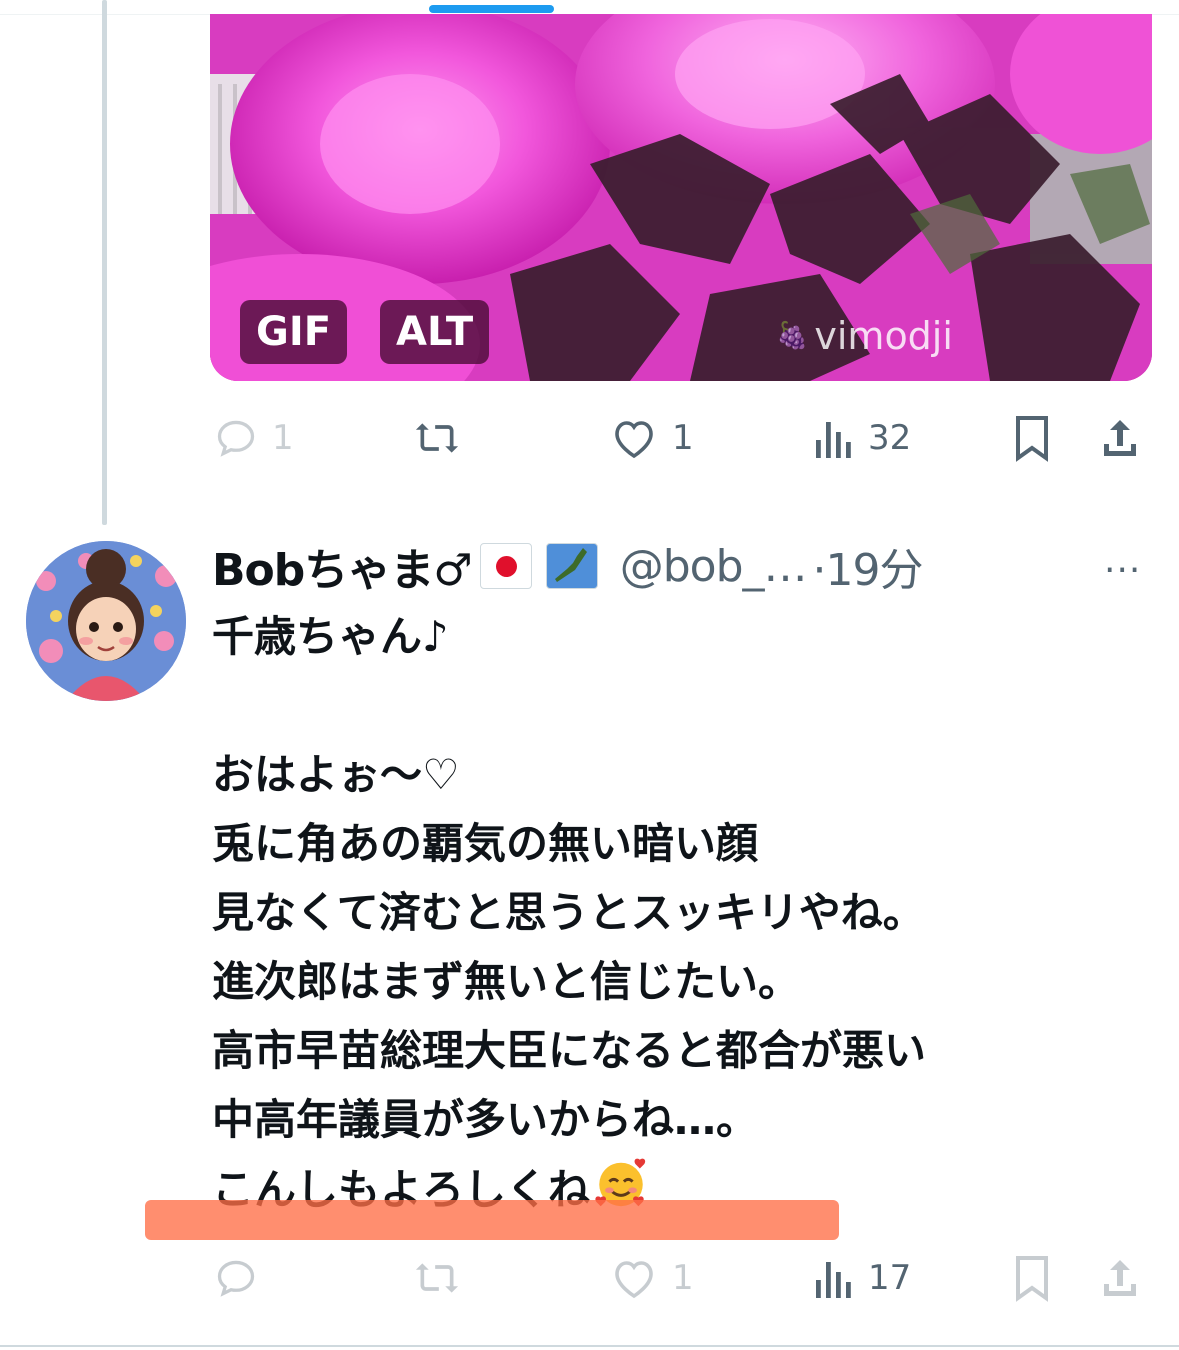 The height and width of the screenshot is (1350, 1179). Describe the element at coordinates (672, 705) in the screenshot. I see `tweet-line` at that location.